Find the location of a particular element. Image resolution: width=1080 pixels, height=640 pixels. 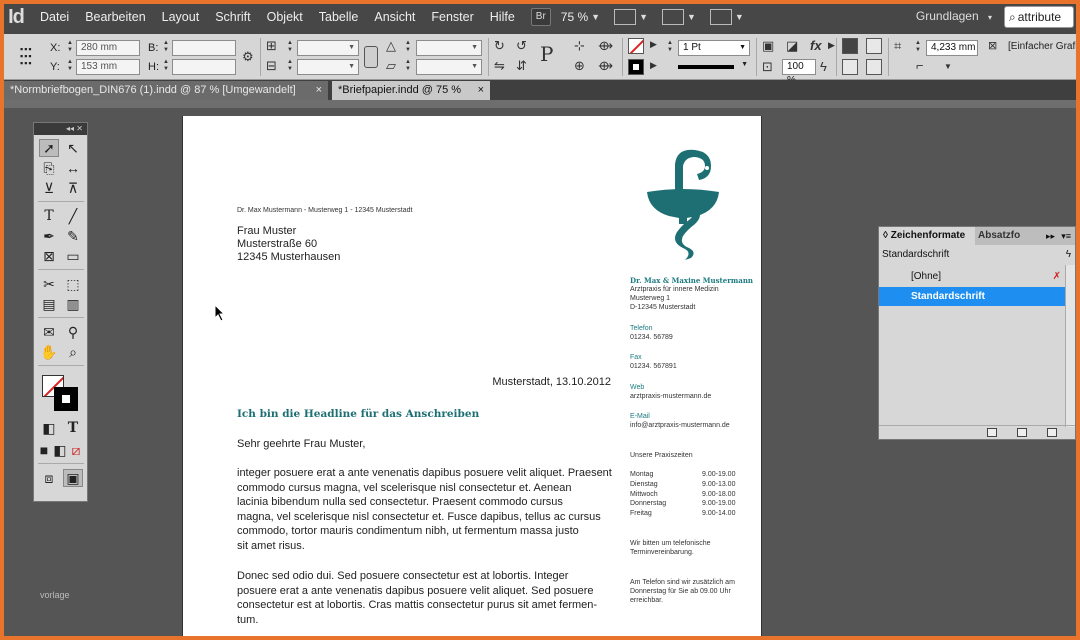

formatting-container-icon: ◧ is located at coordinates (49, 428).